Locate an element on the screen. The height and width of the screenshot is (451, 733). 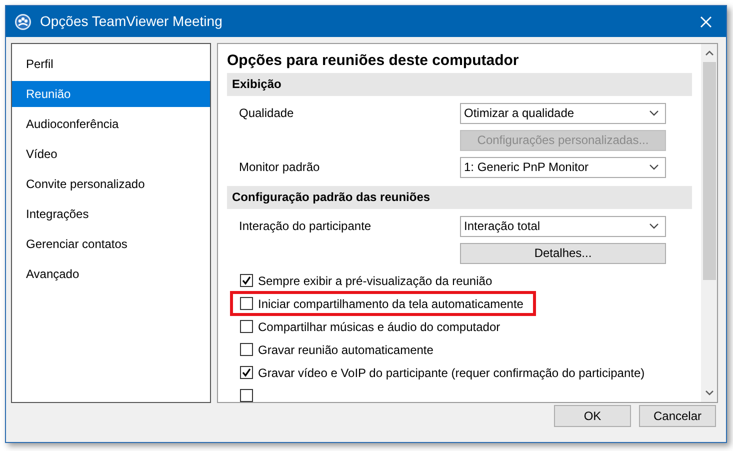
field-label: Monitor padrão is located at coordinates (279, 167).